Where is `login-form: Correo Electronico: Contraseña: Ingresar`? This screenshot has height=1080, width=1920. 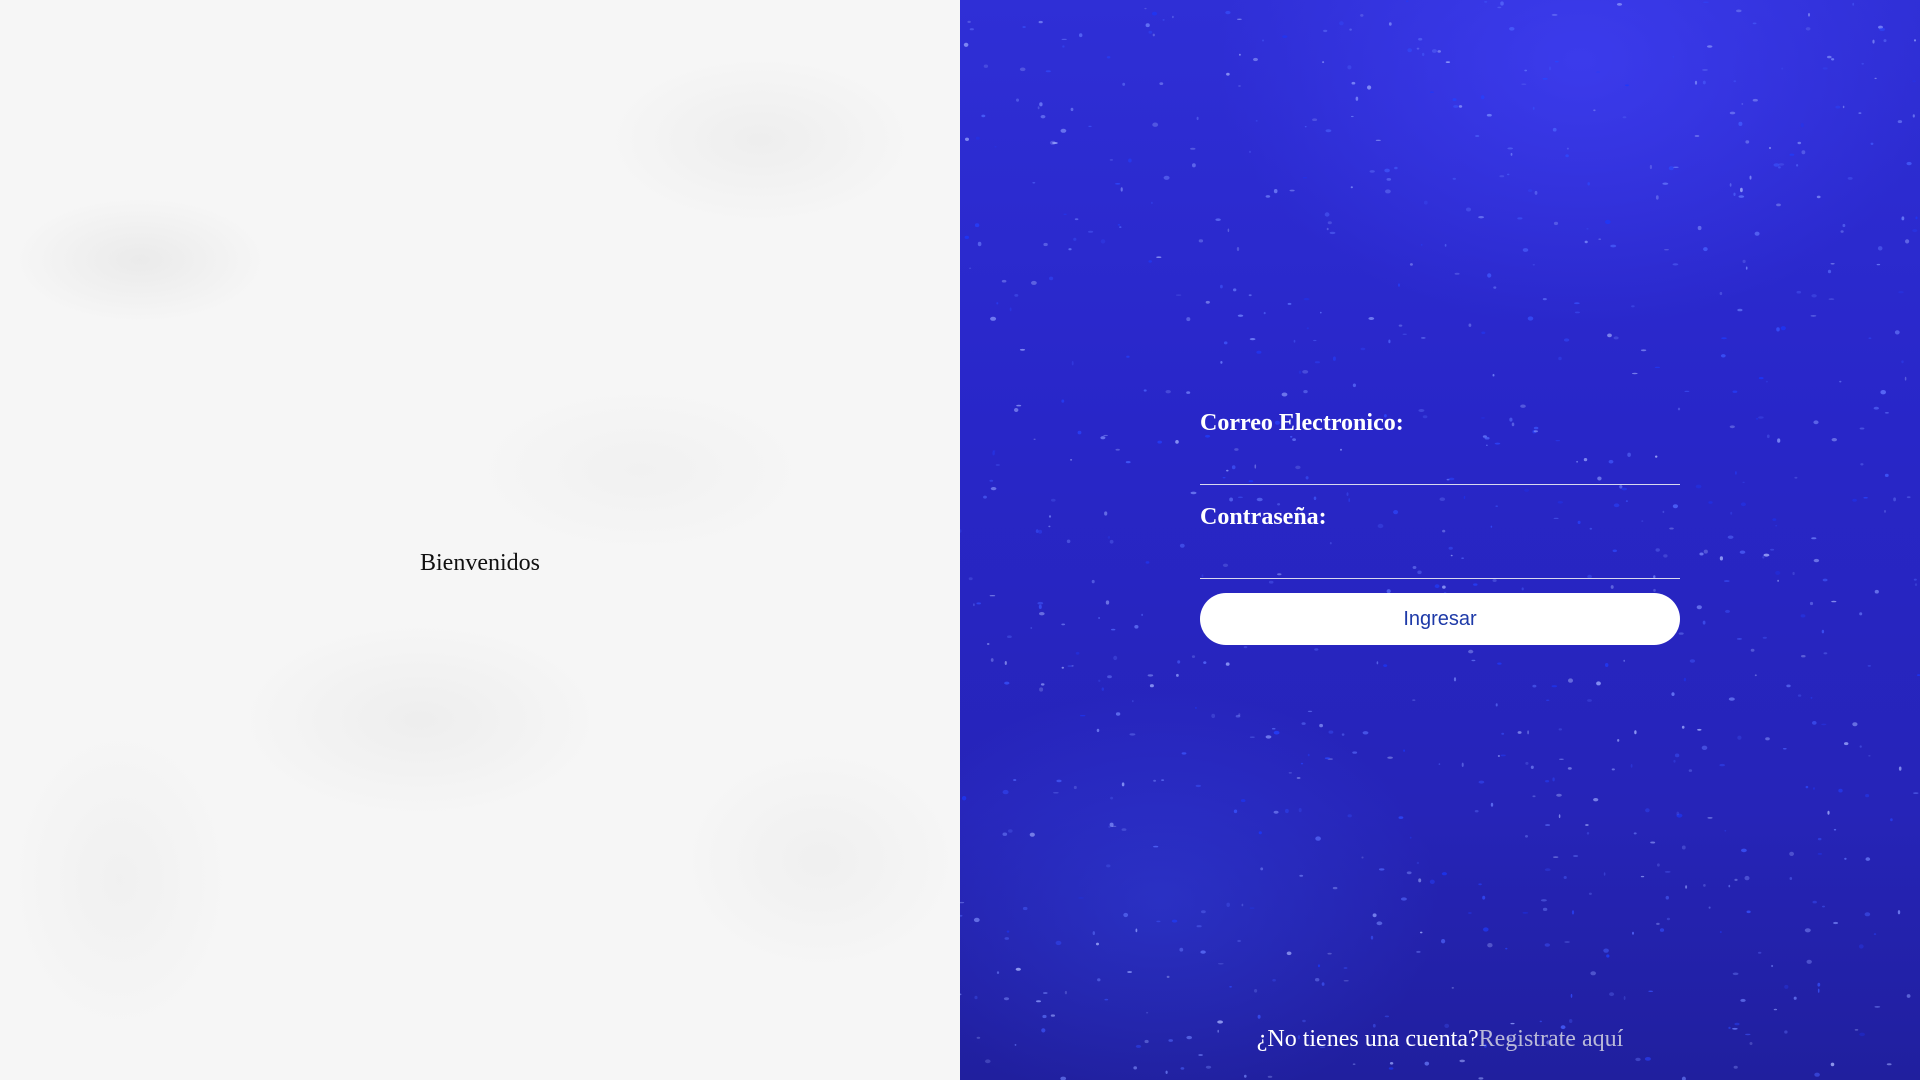 login-form: Correo Electronico: Contraseña: Ingresar is located at coordinates (1440, 525).